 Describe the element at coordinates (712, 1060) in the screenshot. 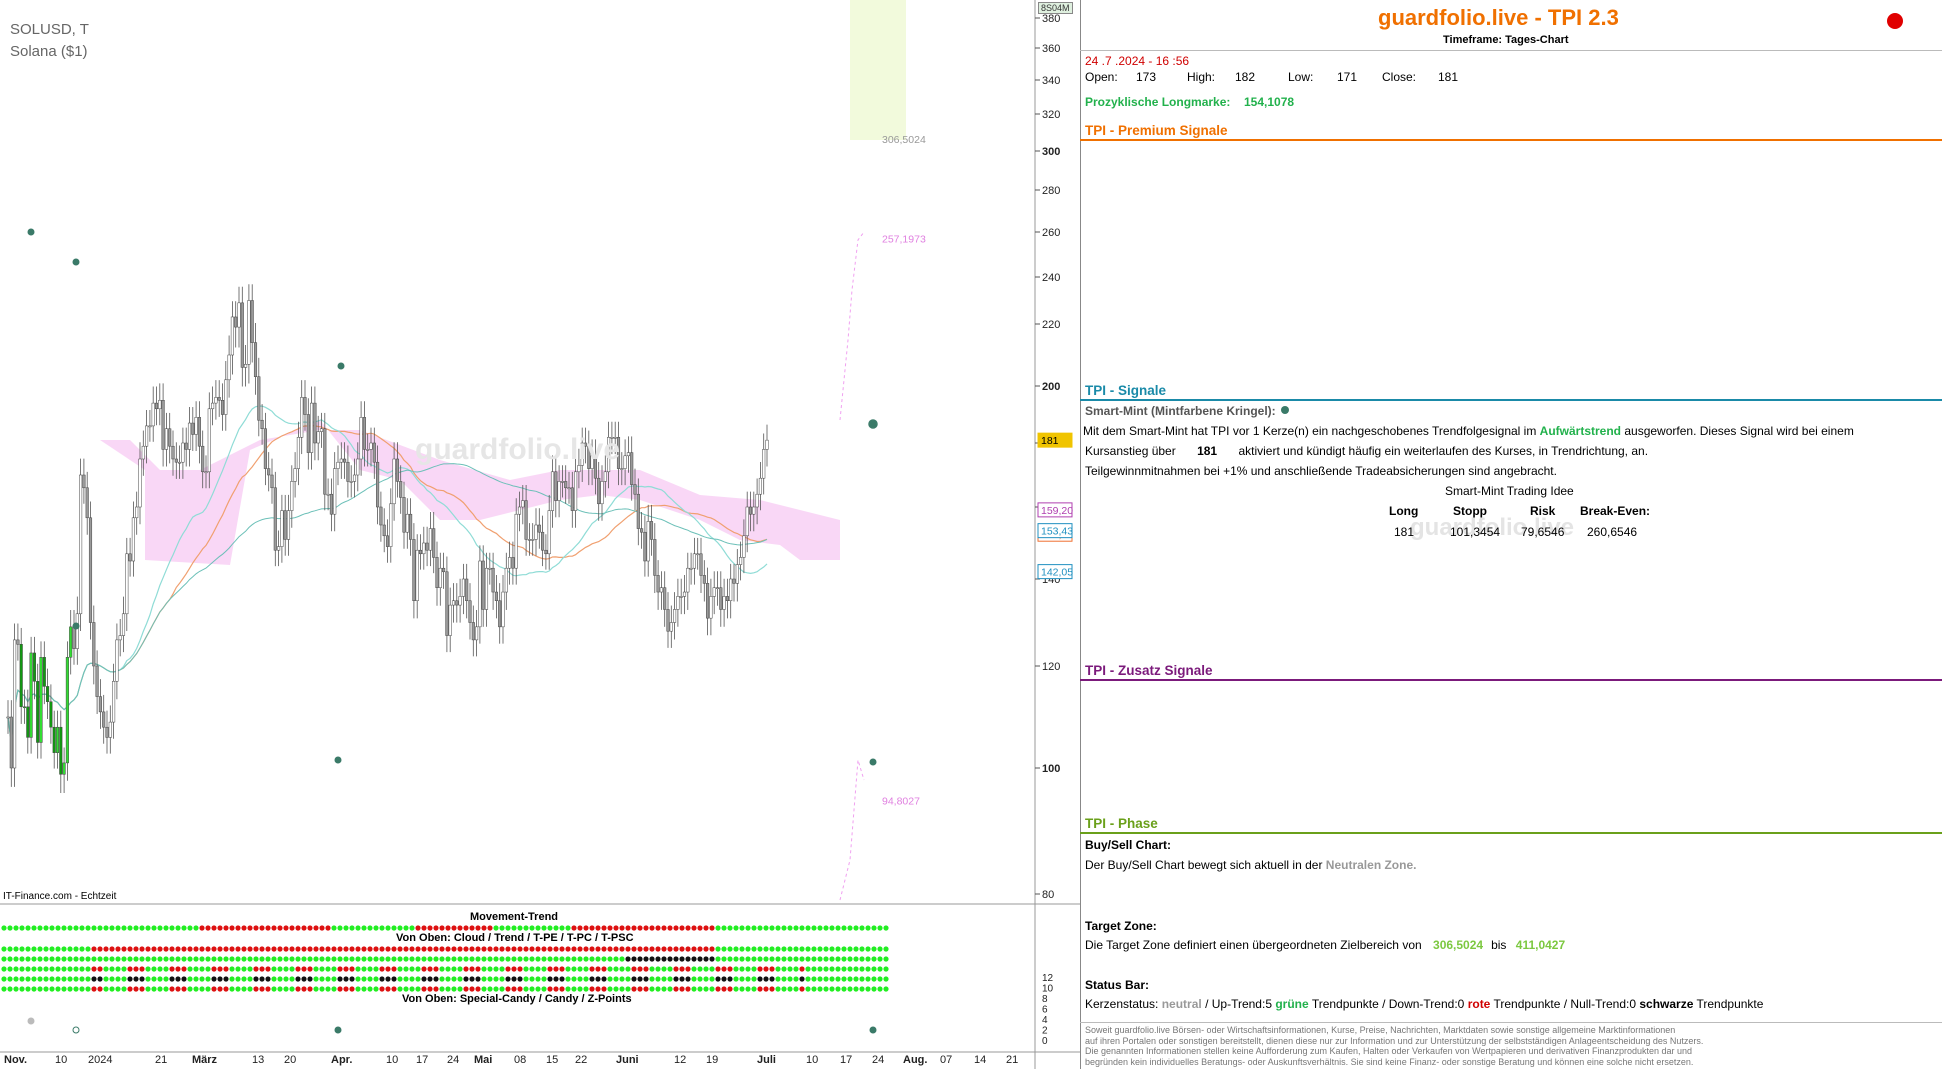

I see `x-tick-label: 19` at that location.